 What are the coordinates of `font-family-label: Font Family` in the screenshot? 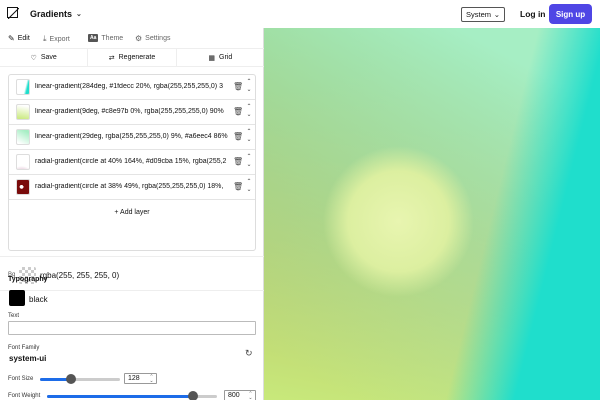 It's located at (24, 348).